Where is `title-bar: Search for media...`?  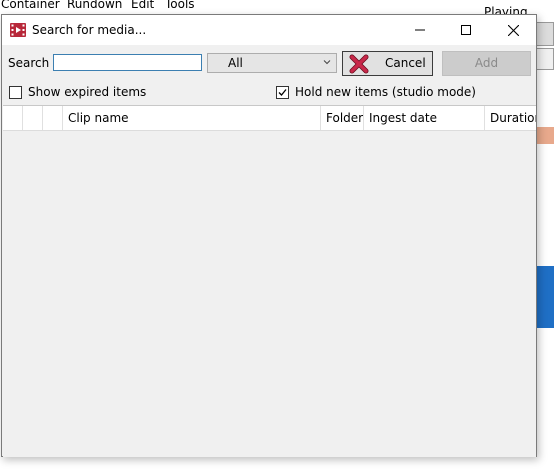
title-bar: Search for media... is located at coordinates (269, 30).